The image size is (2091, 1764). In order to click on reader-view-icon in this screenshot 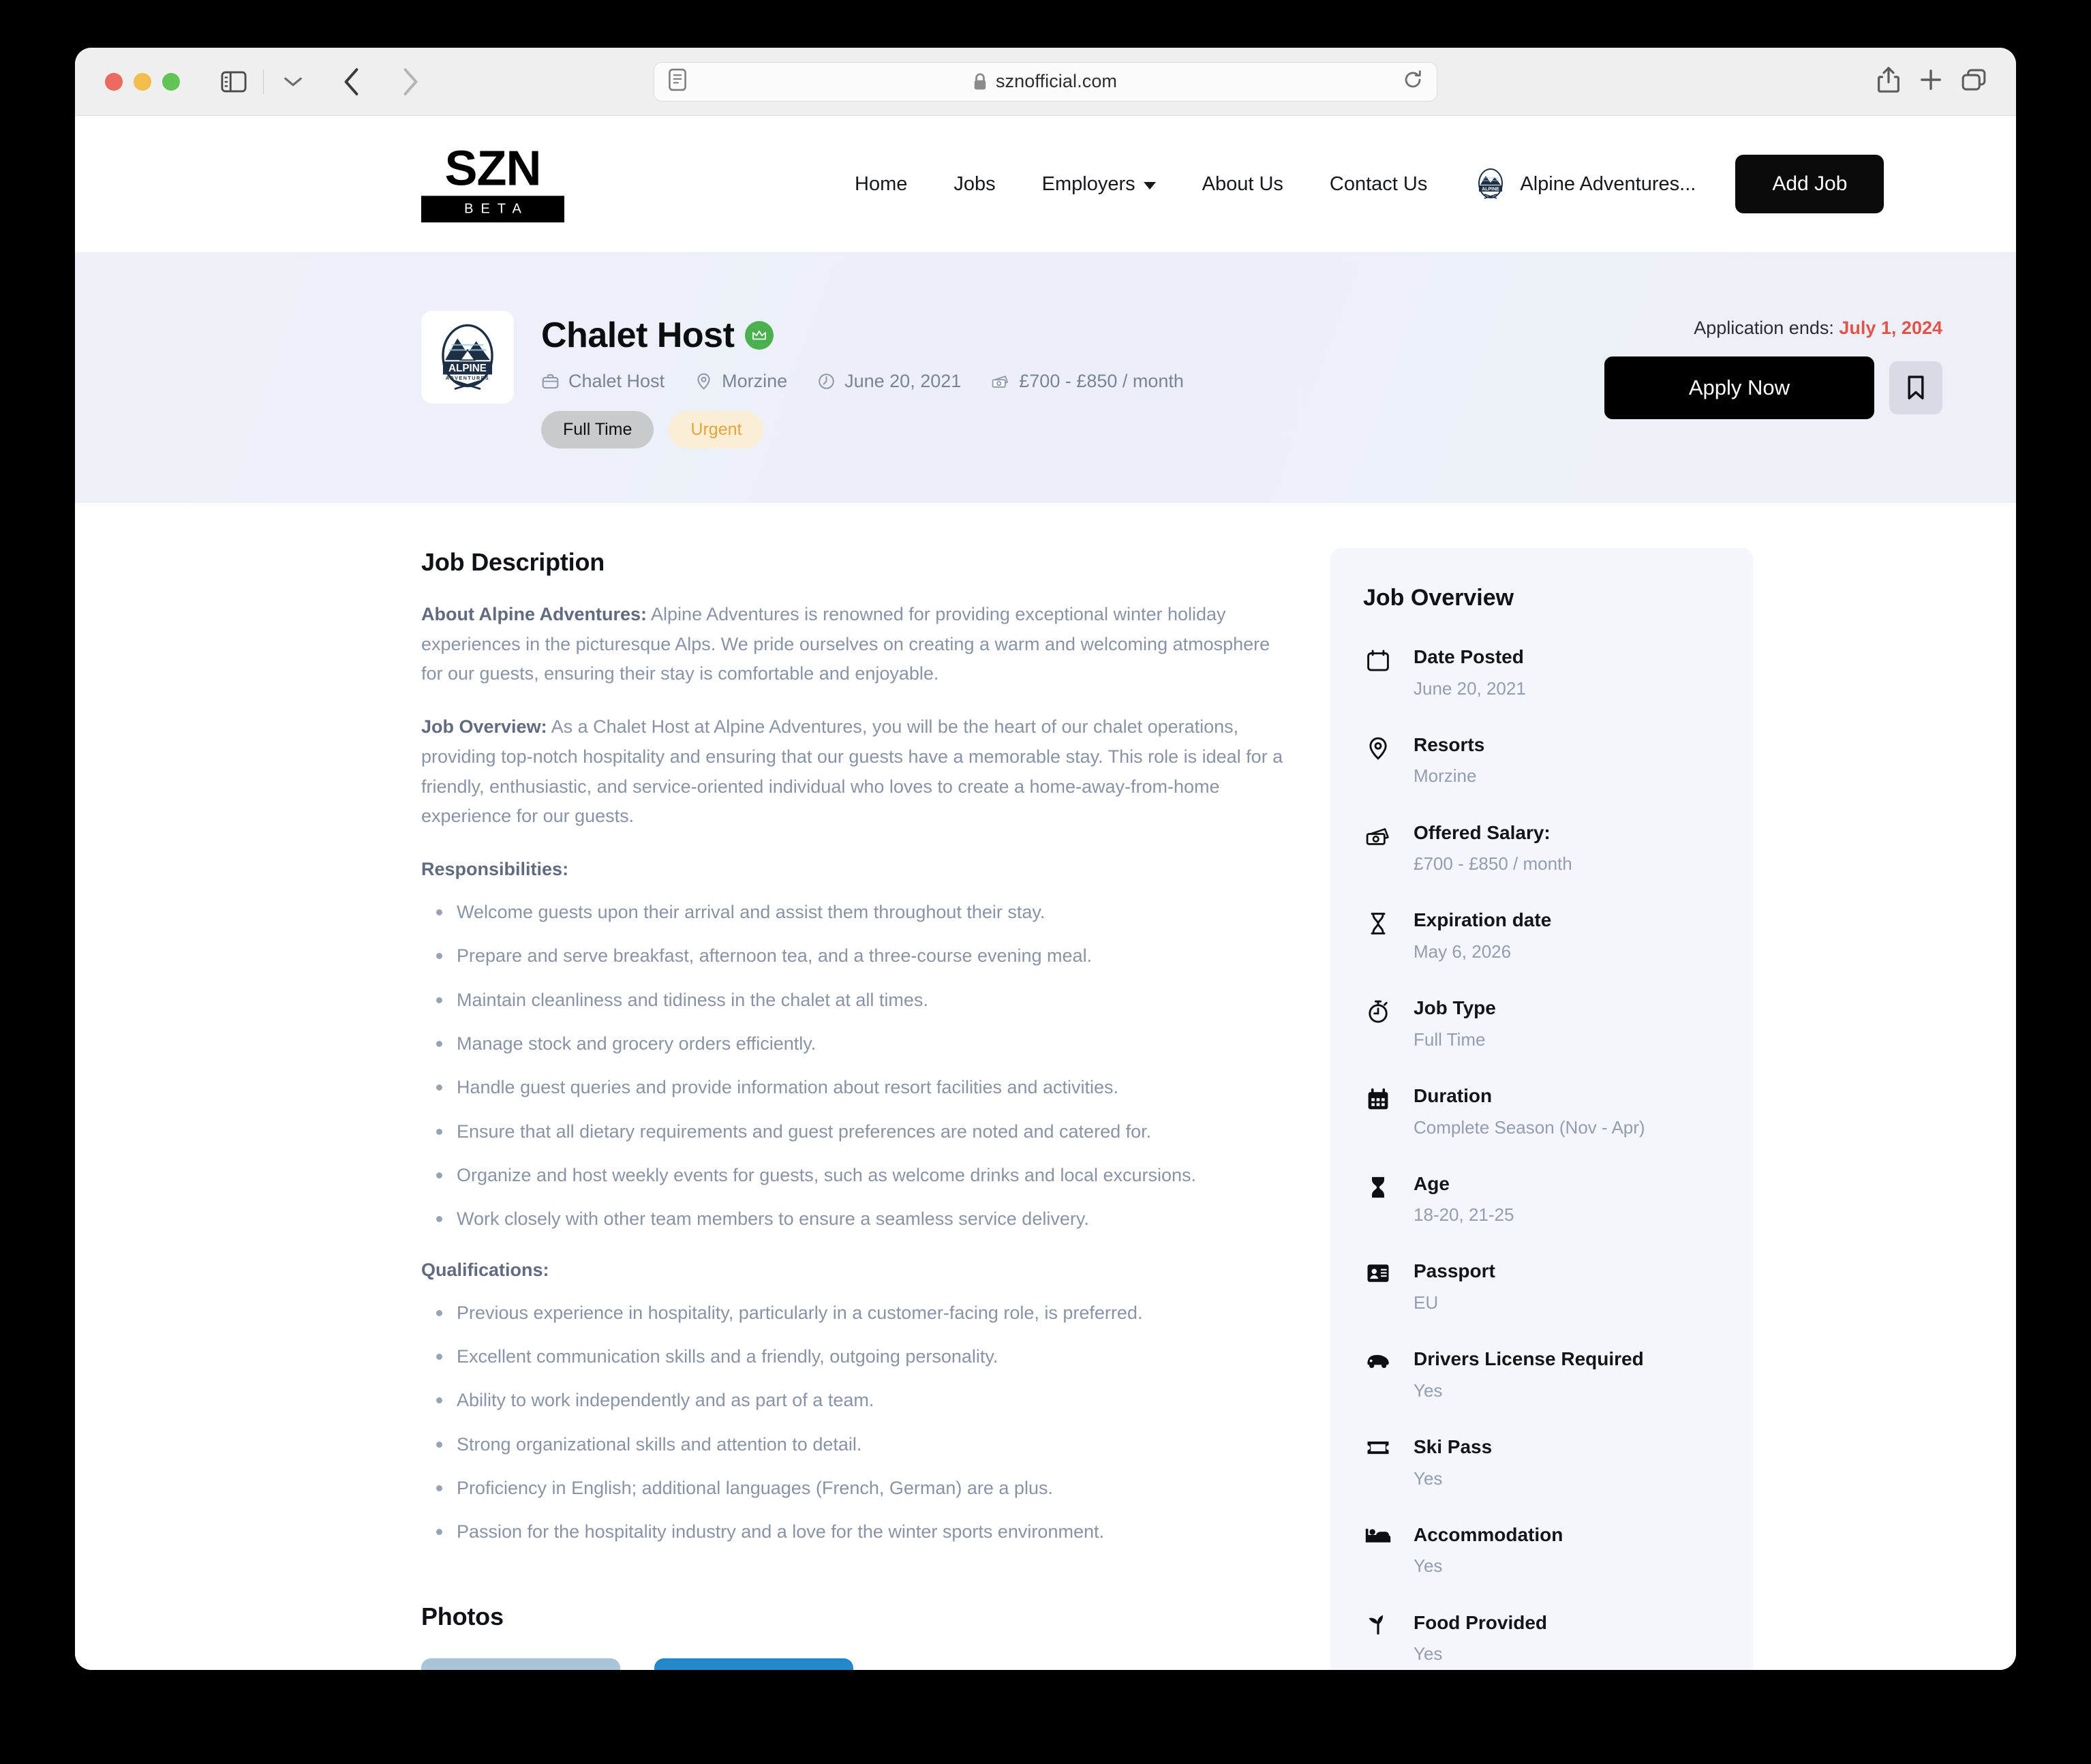, I will do `click(678, 79)`.